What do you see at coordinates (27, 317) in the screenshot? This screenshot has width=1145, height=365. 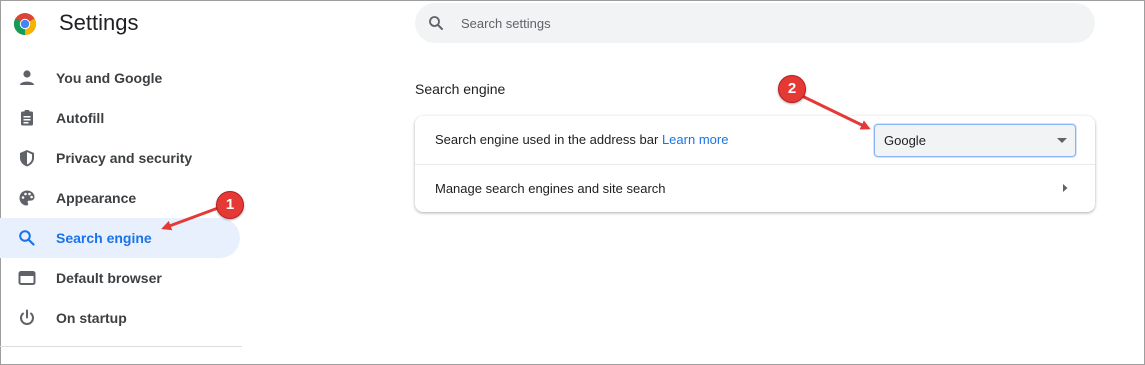 I see `power-icon` at bounding box center [27, 317].